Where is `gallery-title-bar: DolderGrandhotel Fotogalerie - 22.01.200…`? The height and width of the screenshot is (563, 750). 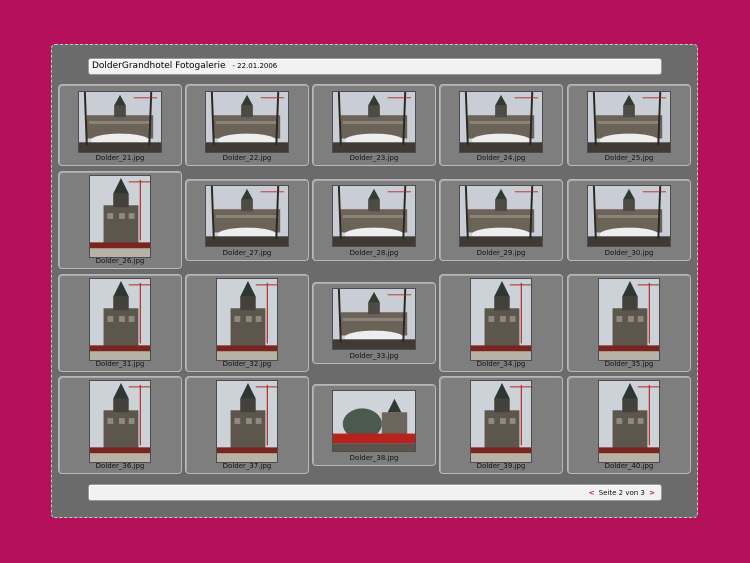
gallery-title-bar: DolderGrandhotel Fotogalerie - 22.01.200… is located at coordinates (375, 66).